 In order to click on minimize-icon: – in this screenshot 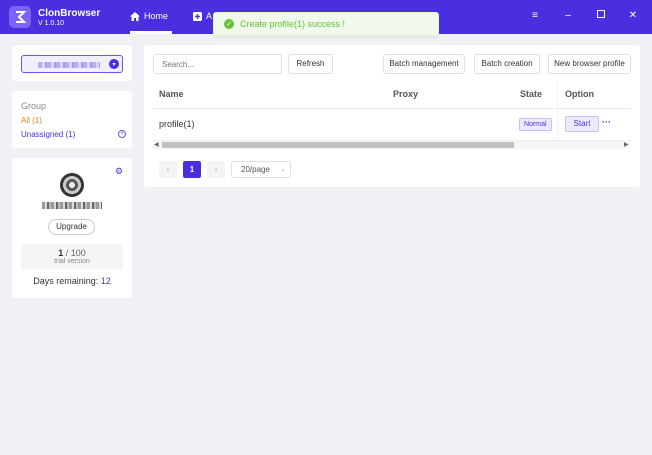, I will do `click(568, 15)`.